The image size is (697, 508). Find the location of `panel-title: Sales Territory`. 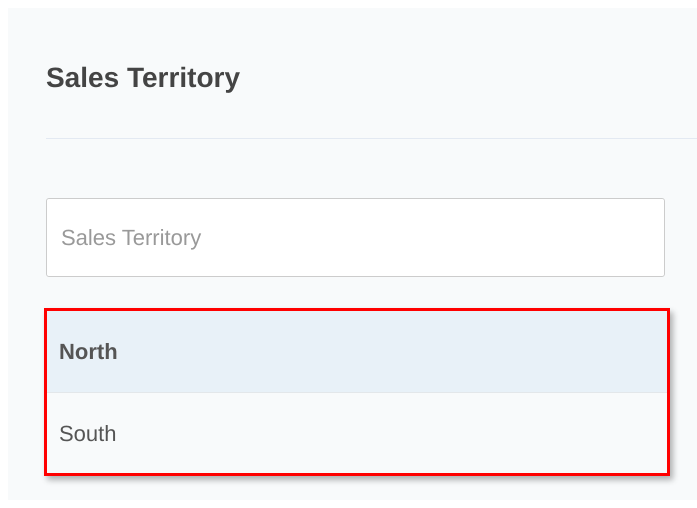

panel-title: Sales Territory is located at coordinates (143, 78).